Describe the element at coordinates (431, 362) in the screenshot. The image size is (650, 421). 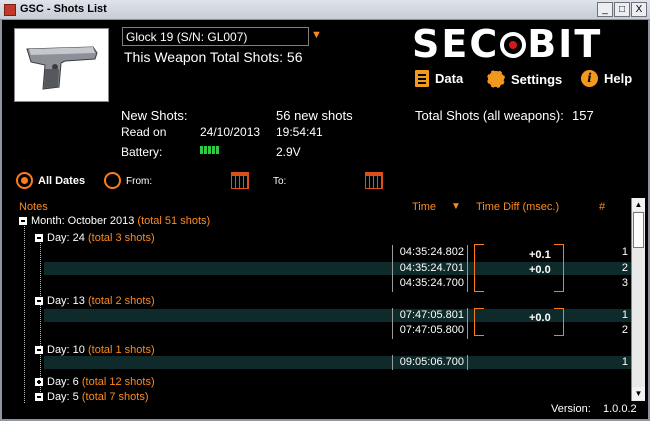
I see `shot-time: 09:05:06.700` at that location.